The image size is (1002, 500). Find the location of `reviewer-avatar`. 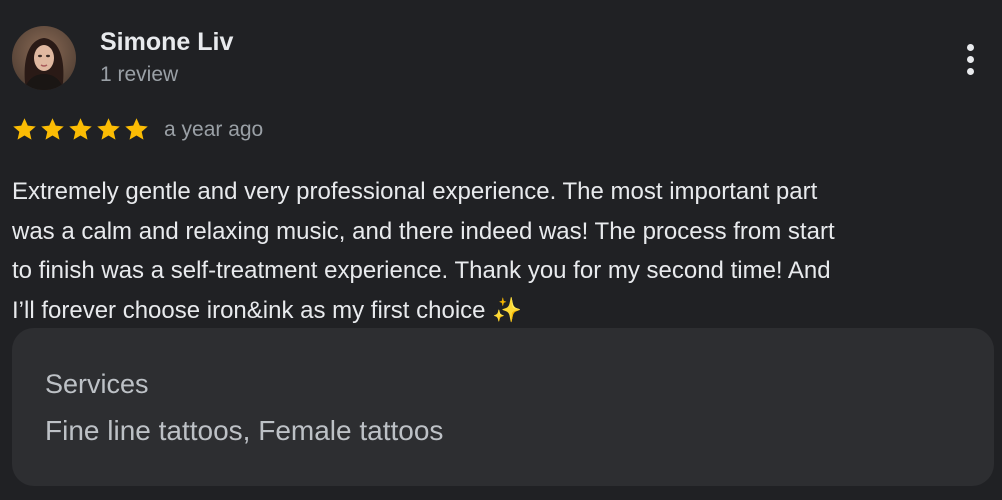

reviewer-avatar is located at coordinates (44, 58).